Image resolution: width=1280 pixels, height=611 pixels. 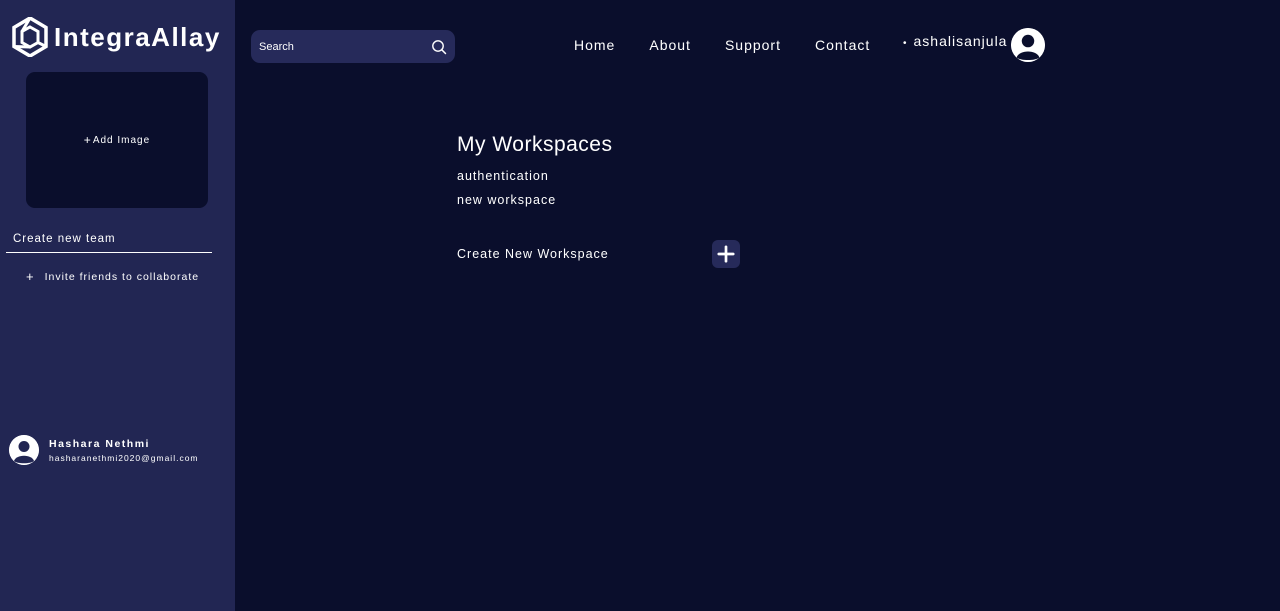 I want to click on page-title: My Workspaces, so click(x=535, y=144).